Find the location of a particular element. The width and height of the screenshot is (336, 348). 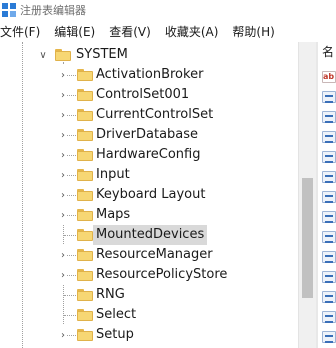

column-header-name: 名 is located at coordinates (328, 52).